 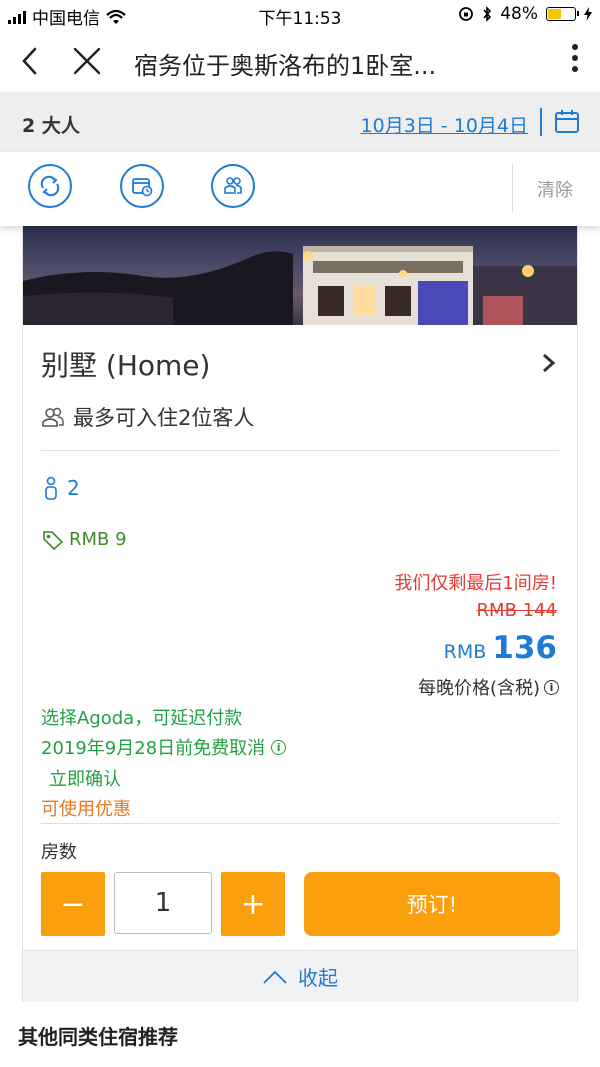 I want to click on guest-count-value: 2, so click(x=73, y=488).